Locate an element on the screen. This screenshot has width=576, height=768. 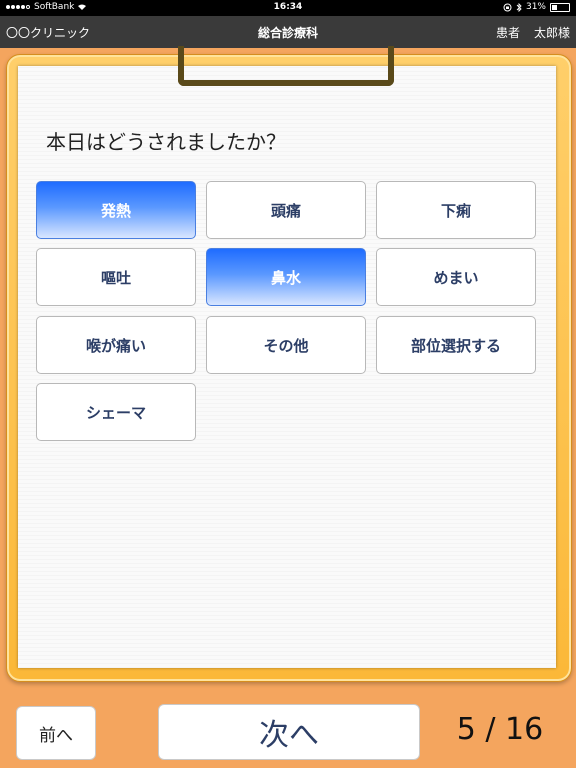
choice-other: その他 is located at coordinates (286, 345).